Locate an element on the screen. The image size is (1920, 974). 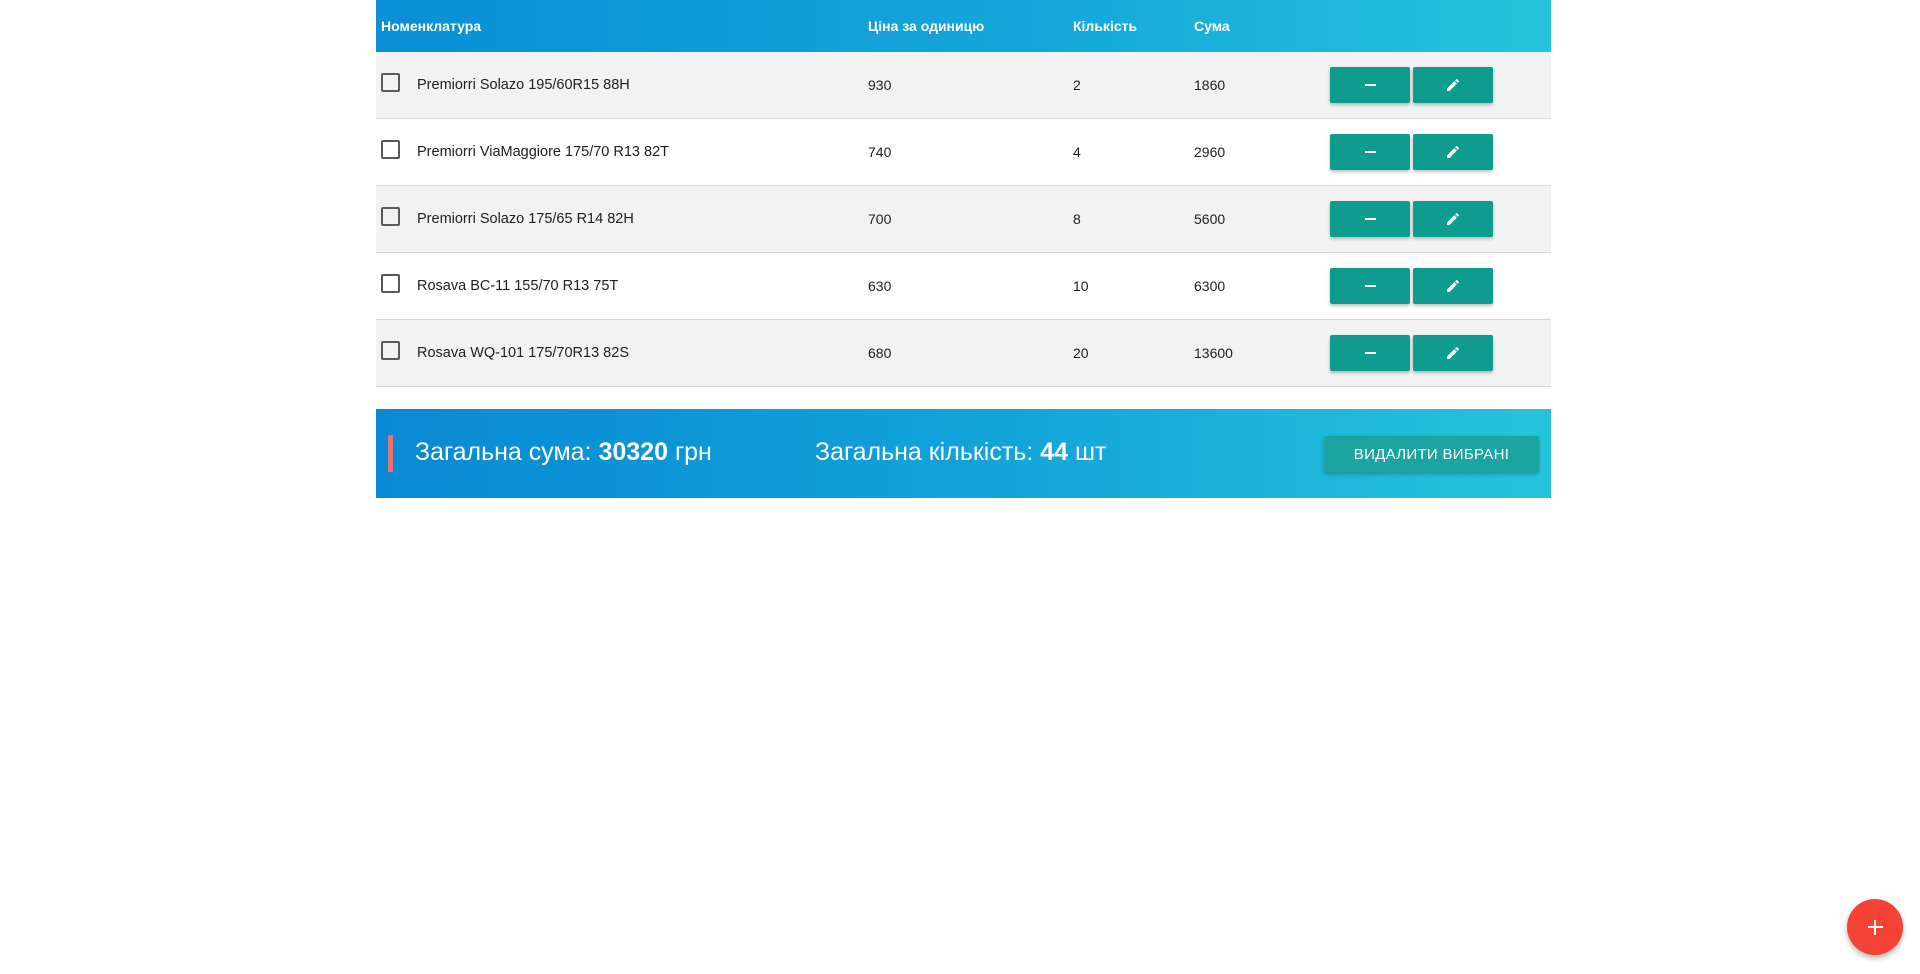
item-quantity: 2 is located at coordinates (1077, 85).